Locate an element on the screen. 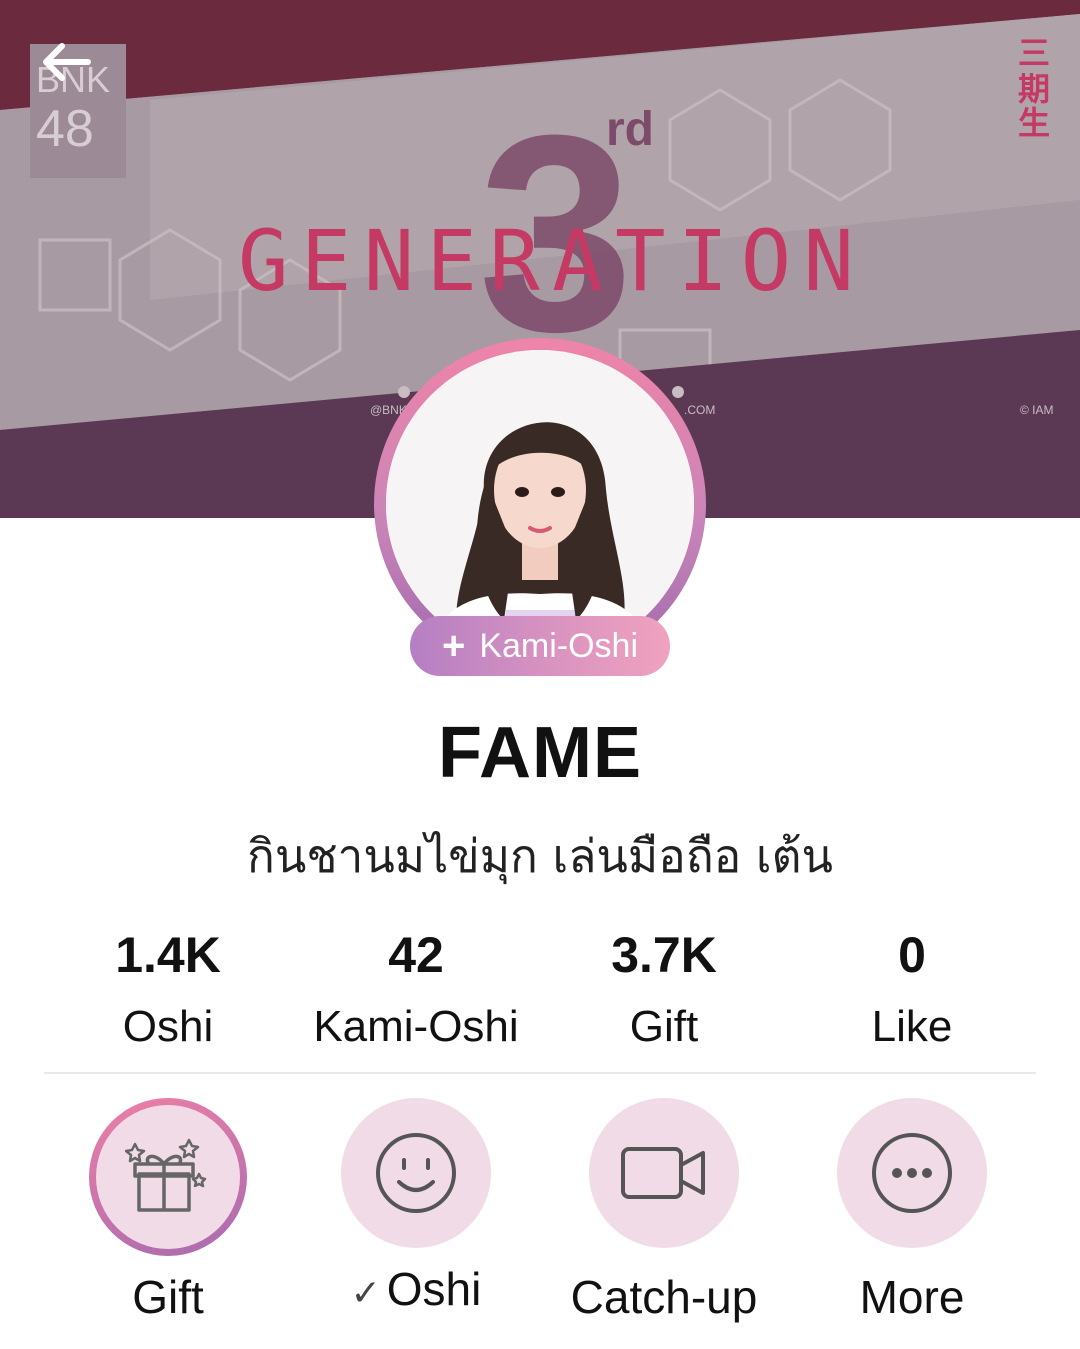  stat-label: Like is located at coordinates (912, 1026).